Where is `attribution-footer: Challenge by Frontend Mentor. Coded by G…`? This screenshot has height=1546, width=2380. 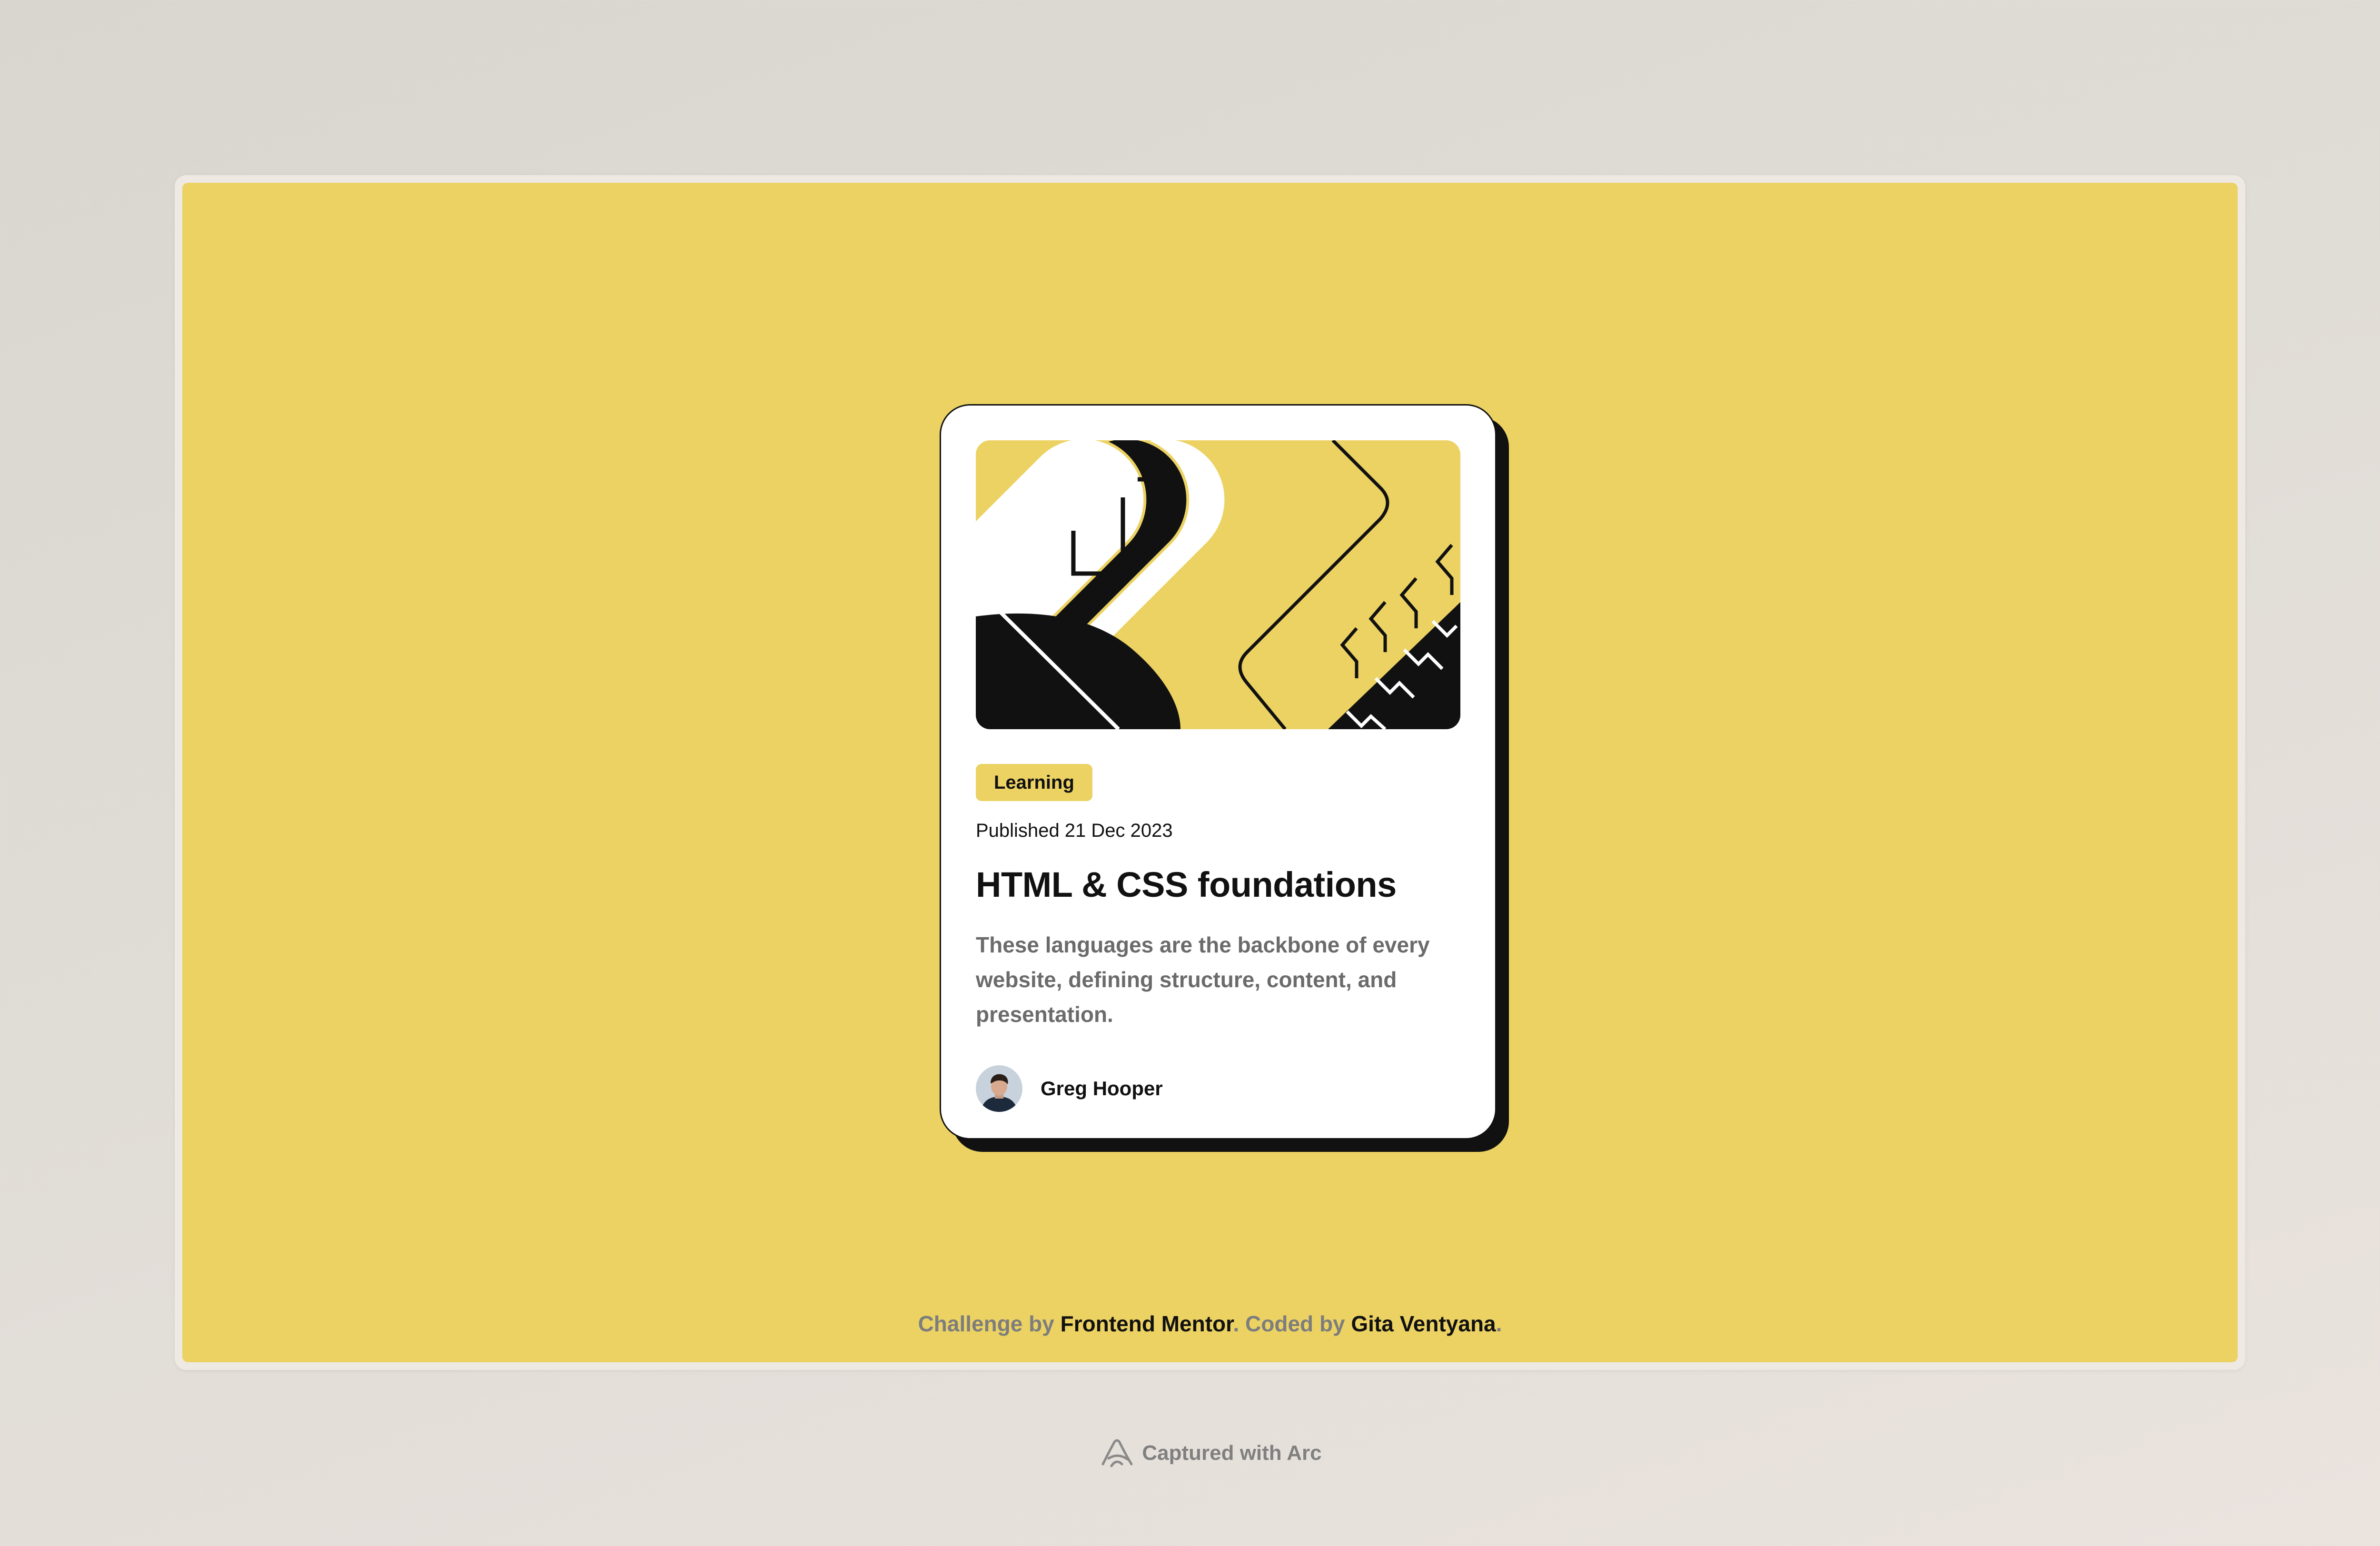 attribution-footer: Challenge by Frontend Mentor. Coded by G… is located at coordinates (1210, 1324).